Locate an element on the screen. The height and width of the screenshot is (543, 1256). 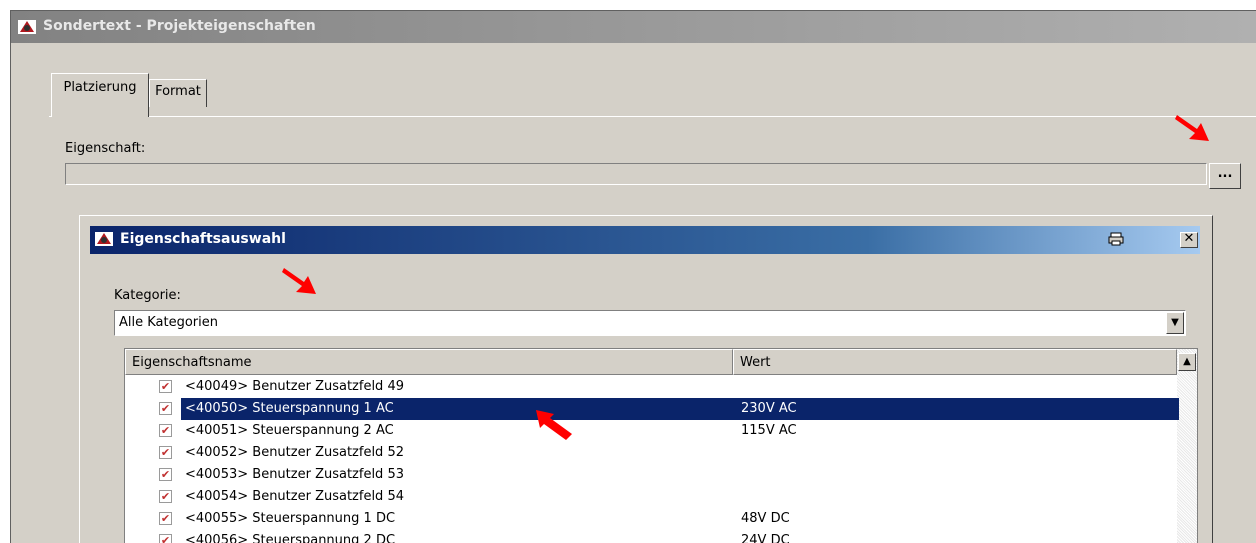
category-select: Alle Kategorien ▼ is located at coordinates (650, 323).